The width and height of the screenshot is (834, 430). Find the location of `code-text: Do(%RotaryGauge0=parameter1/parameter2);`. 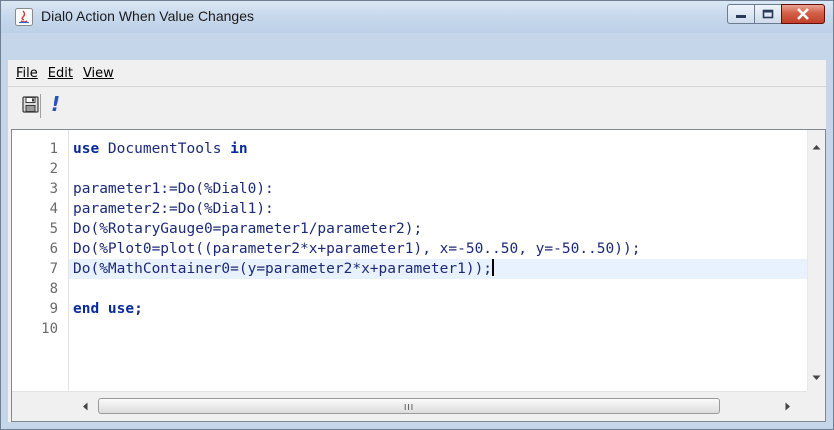

code-text: Do(%RotaryGauge0=parameter1/parameter2); is located at coordinates (248, 229).